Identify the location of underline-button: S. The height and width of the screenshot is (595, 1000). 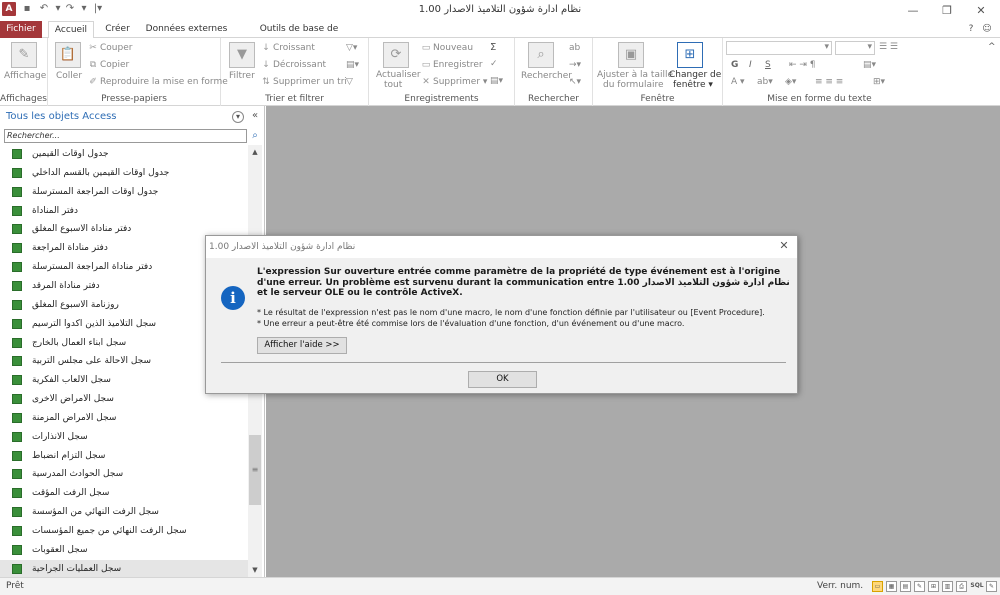
(768, 65).